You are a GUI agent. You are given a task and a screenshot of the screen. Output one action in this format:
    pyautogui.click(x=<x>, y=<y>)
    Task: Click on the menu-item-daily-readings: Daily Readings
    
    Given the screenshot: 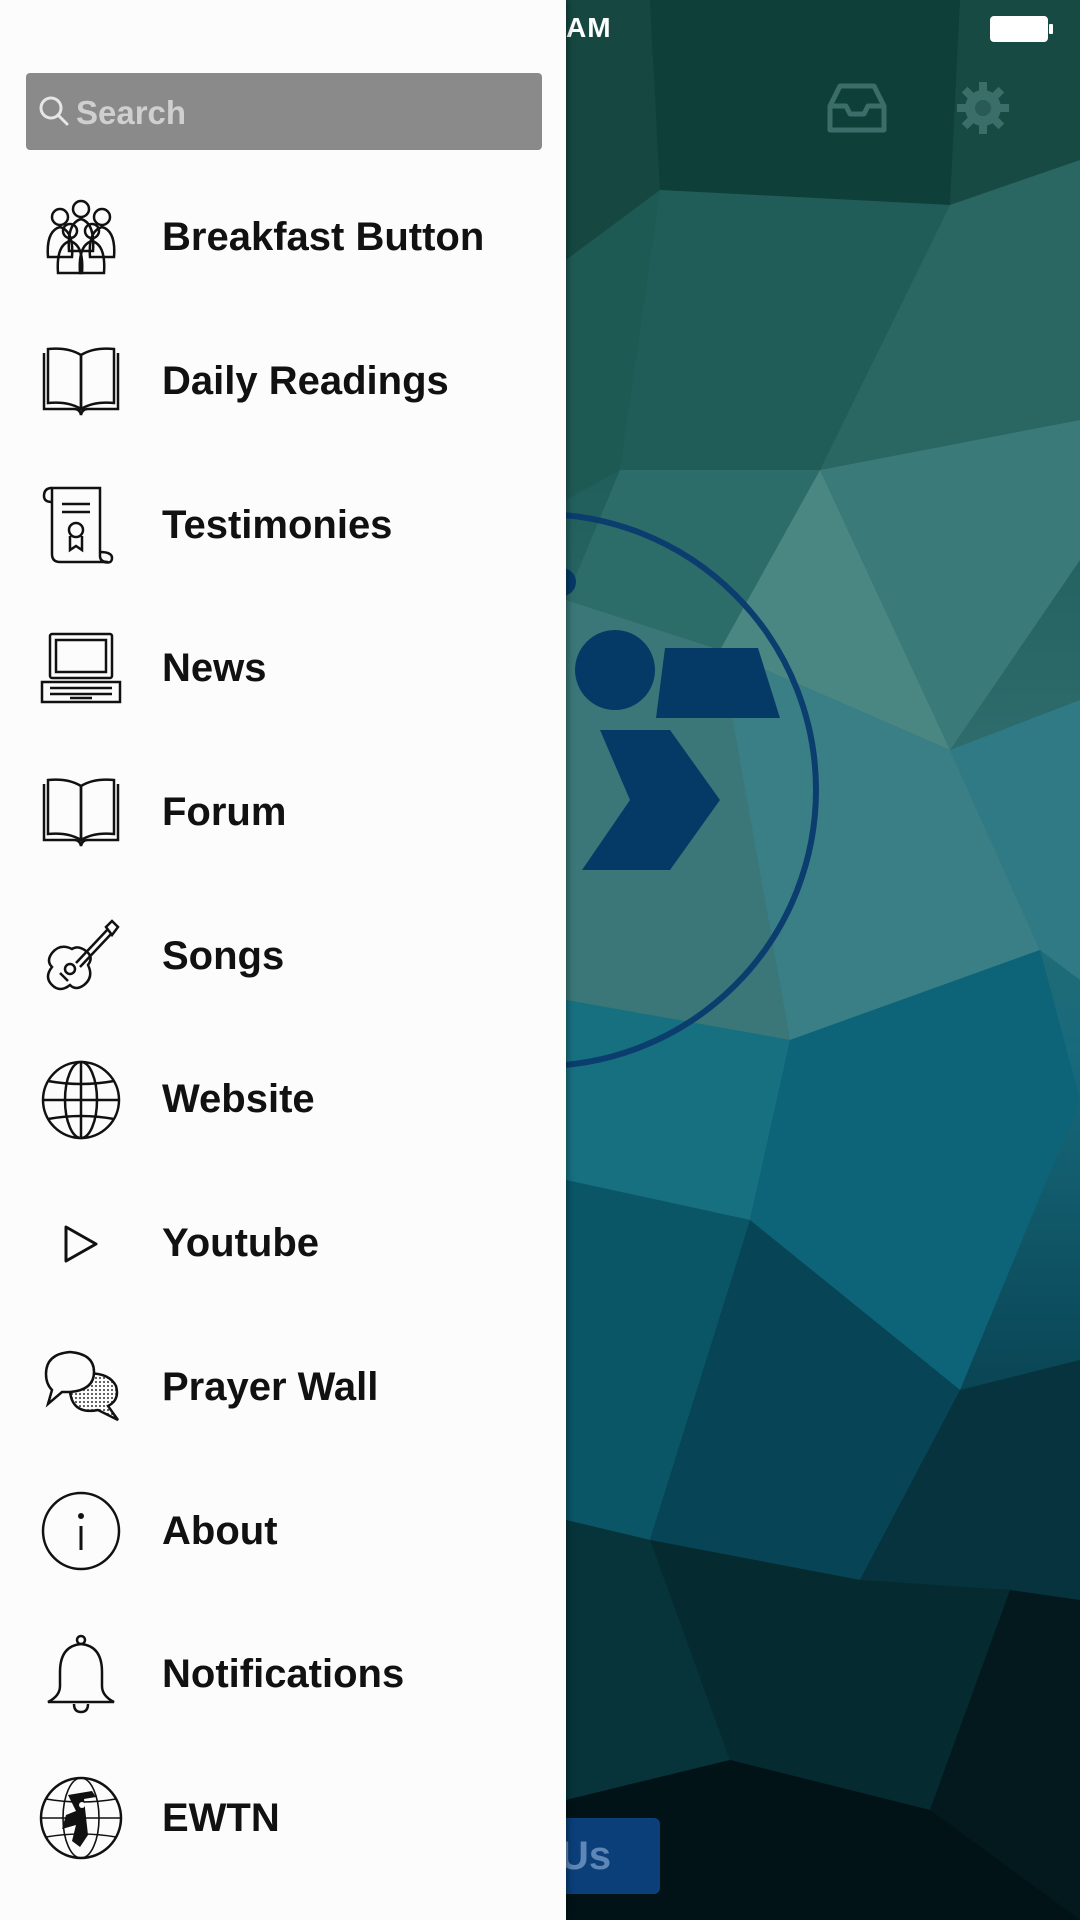 What is the action you would take?
    pyautogui.click(x=283, y=382)
    